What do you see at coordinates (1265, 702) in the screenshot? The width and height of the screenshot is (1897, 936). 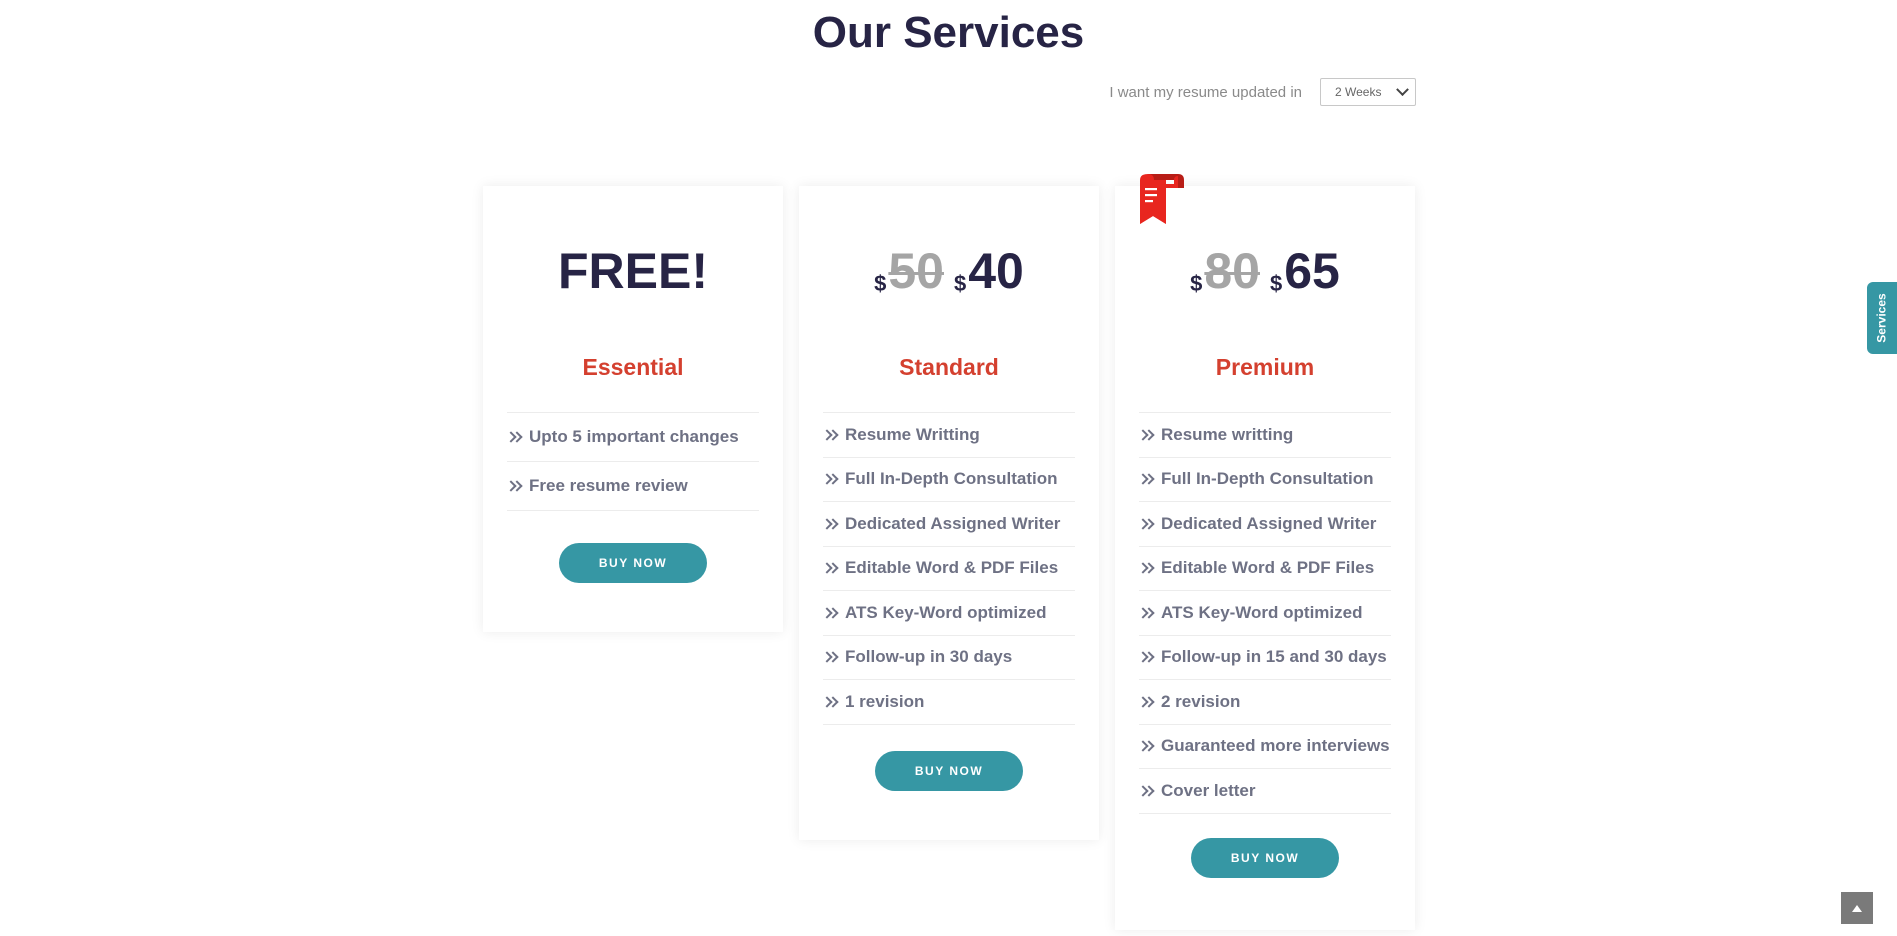 I see `list-item: 2 revision` at bounding box center [1265, 702].